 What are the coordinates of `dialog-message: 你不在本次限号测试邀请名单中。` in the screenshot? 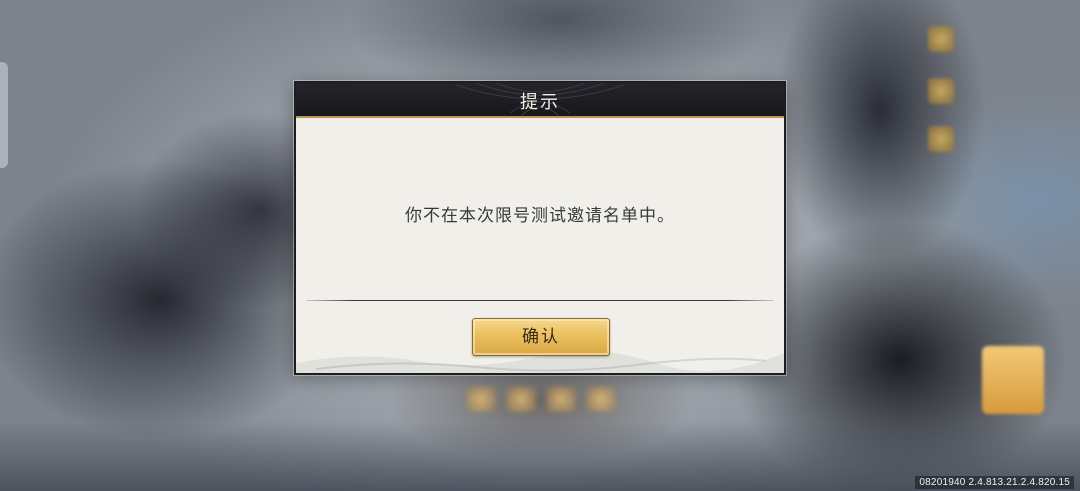 It's located at (540, 216).